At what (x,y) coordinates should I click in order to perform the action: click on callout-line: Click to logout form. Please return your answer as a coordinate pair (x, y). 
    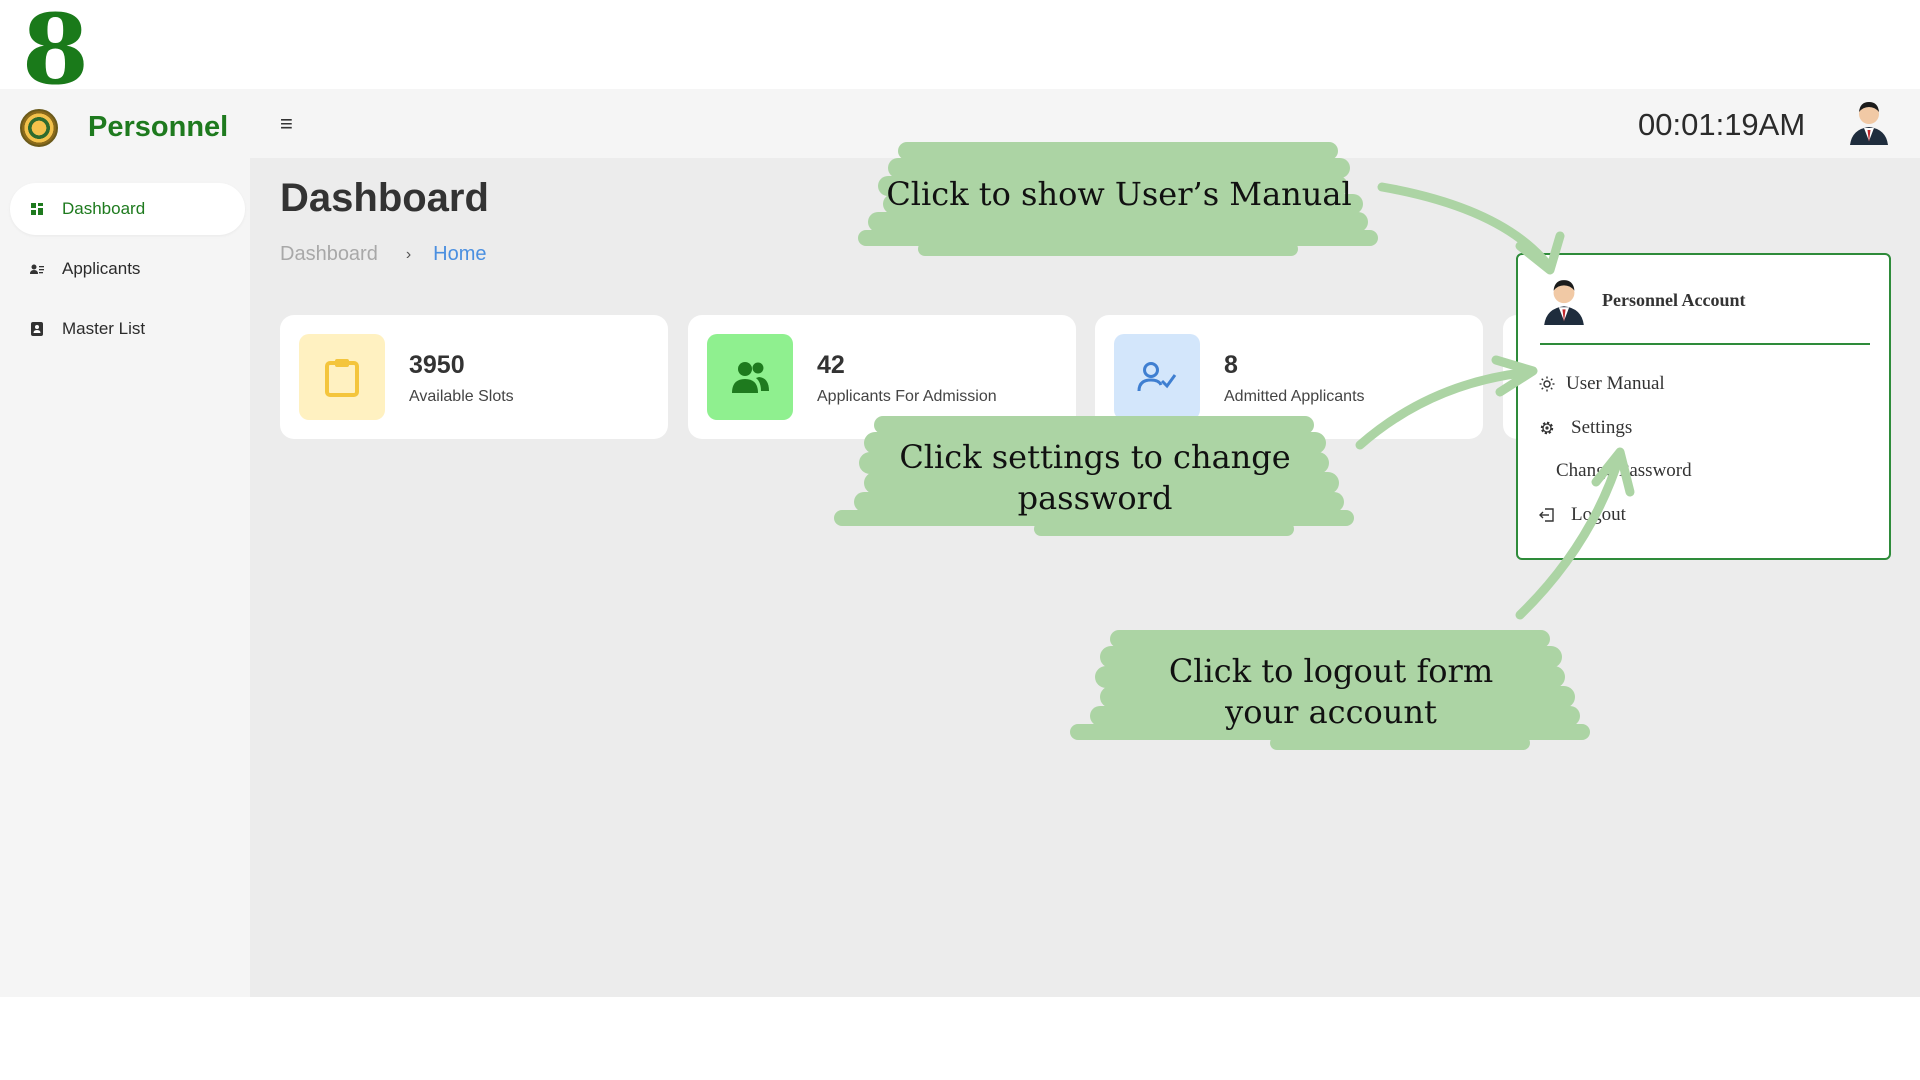
    Looking at the image, I should click on (1331, 671).